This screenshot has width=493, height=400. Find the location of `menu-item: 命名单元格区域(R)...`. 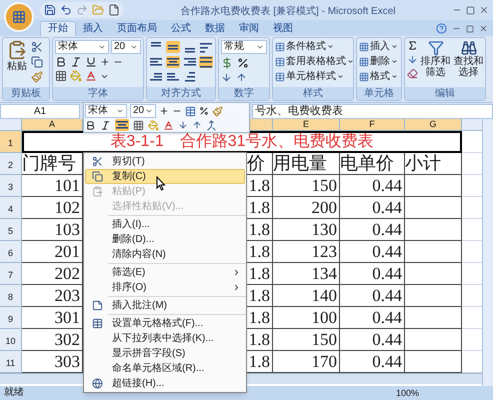

menu-item: 命名单元格区域(R)... is located at coordinates (165, 368).